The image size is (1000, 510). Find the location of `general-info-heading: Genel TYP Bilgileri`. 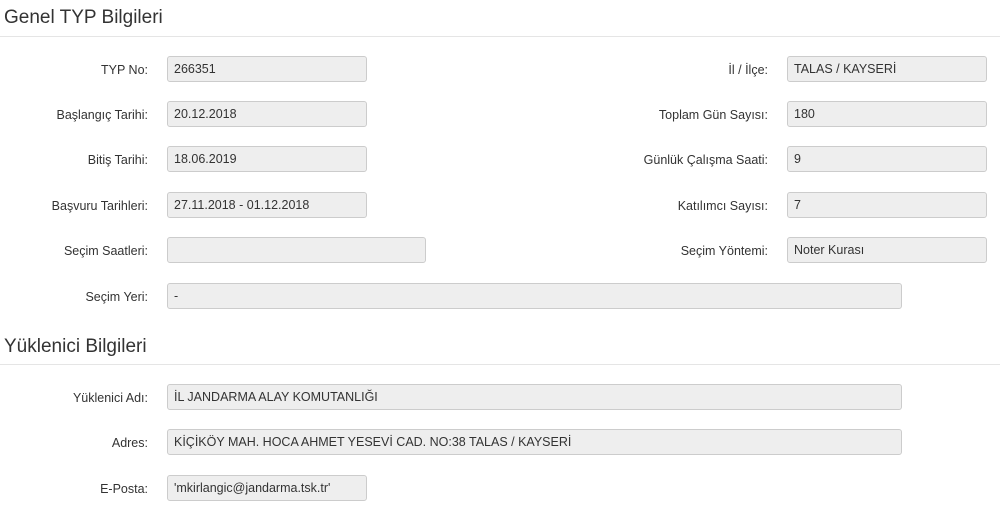

general-info-heading: Genel TYP Bilgileri is located at coordinates (83, 17).